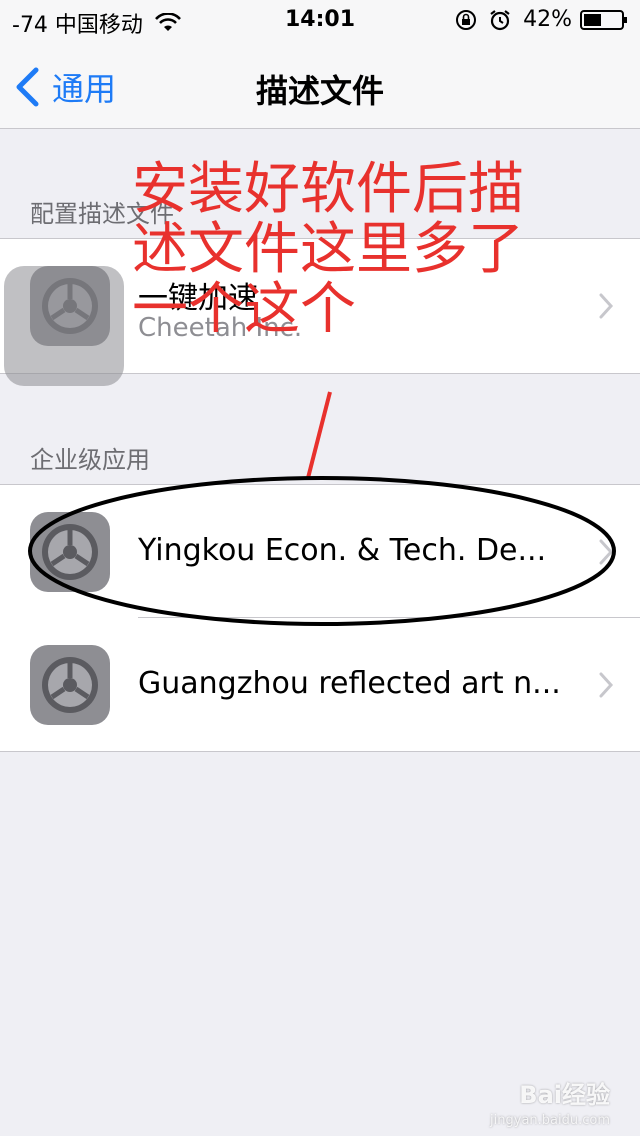  What do you see at coordinates (500, 19) in the screenshot?
I see `alarm-icon` at bounding box center [500, 19].